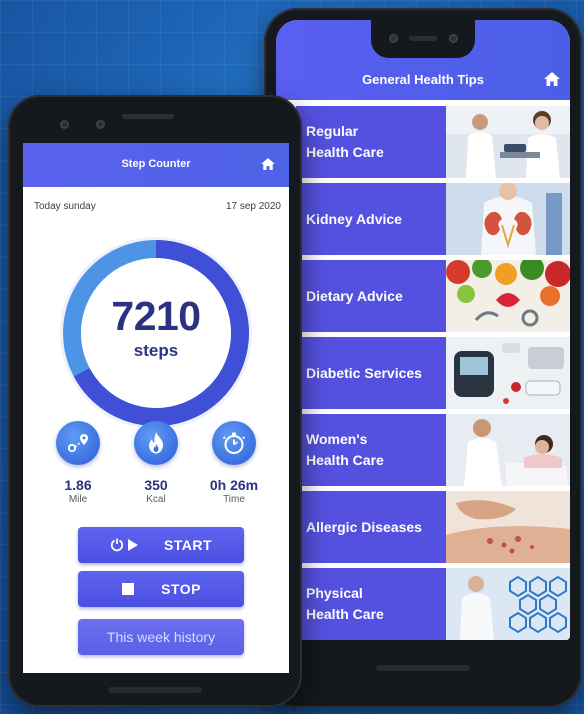  I want to click on tip-label: Regular Health Care, so click(371, 142).